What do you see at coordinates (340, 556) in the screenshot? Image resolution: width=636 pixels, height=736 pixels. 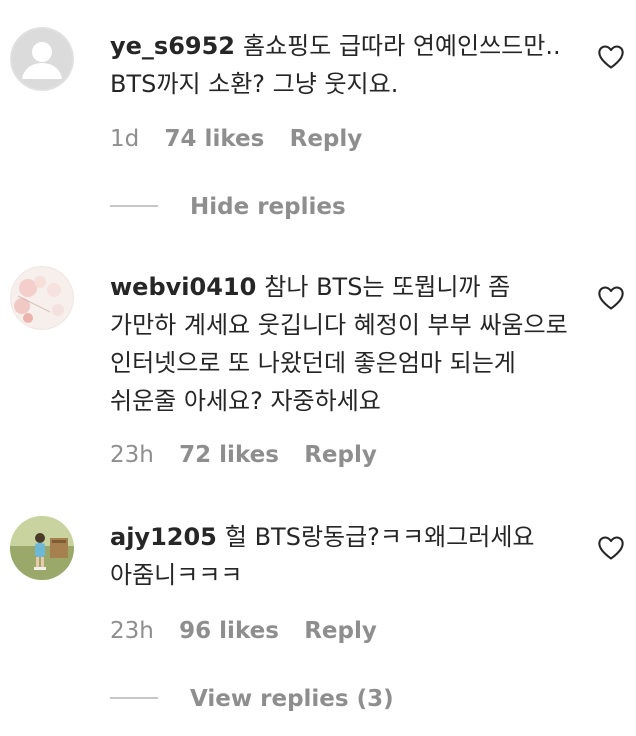 I see `comment-text-block: ajy1205 헐 BTS랑동급?ㅋㅋ왜그러세요 아줌니ㅋㅋㅋ` at bounding box center [340, 556].